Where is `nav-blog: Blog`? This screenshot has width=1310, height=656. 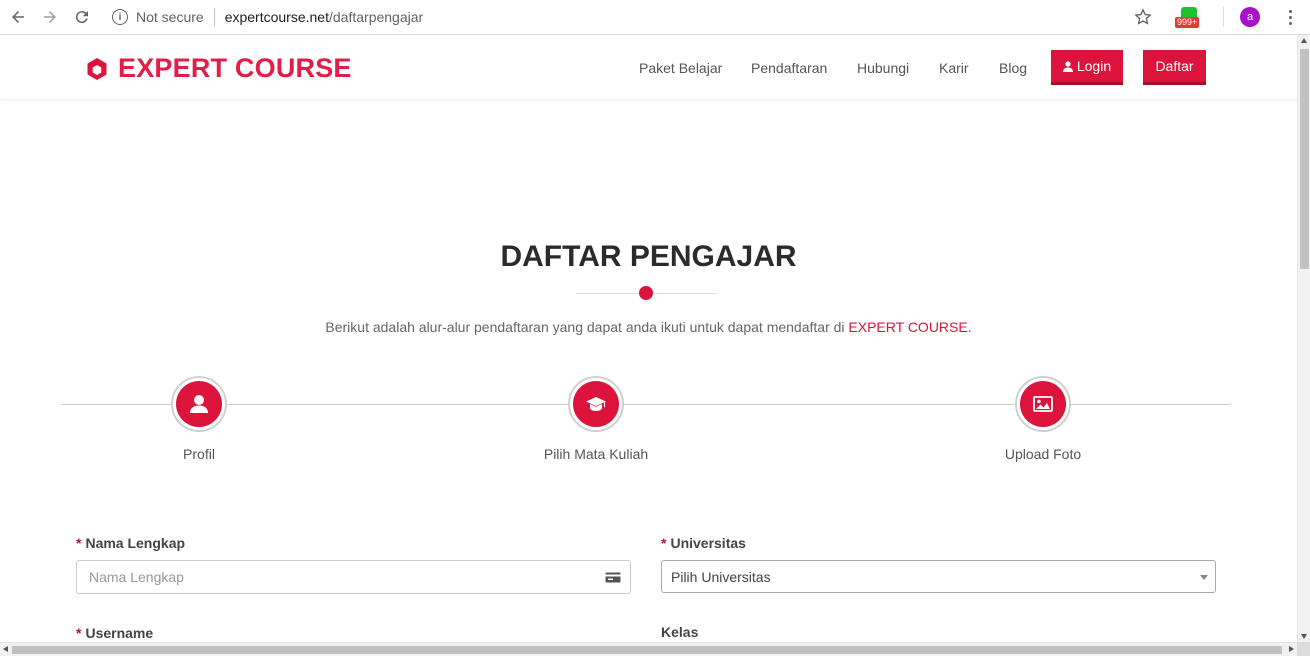
nav-blog: Blog is located at coordinates (1013, 68).